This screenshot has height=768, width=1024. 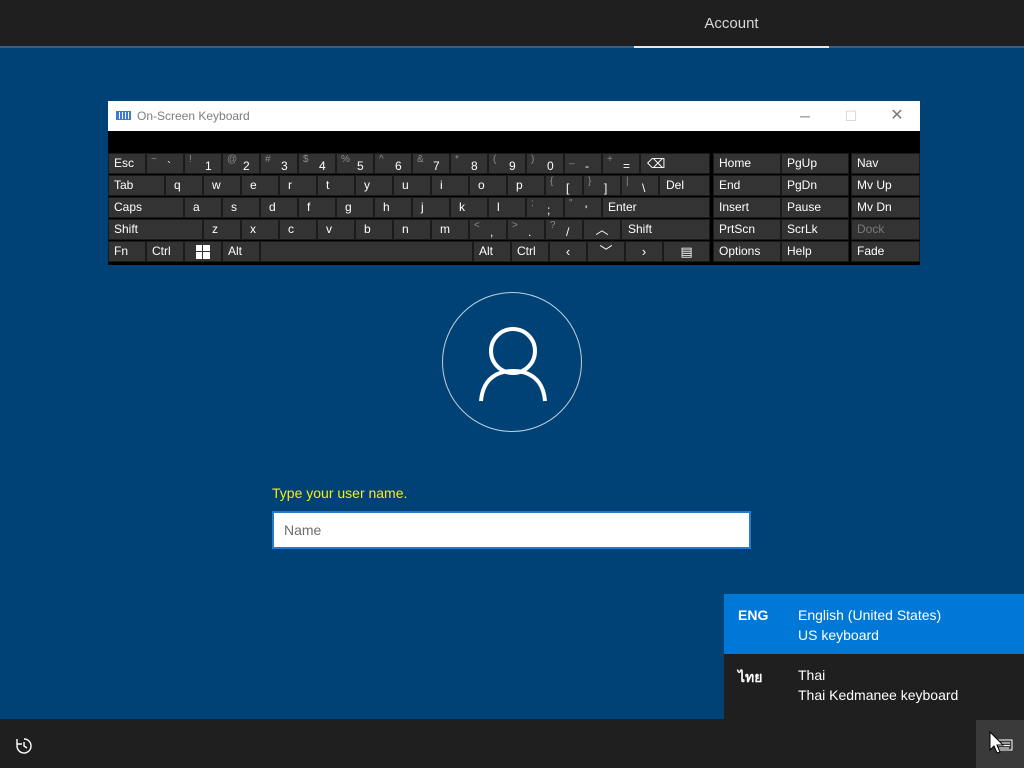 I want to click on key-backspace: ⌫, so click(x=675, y=163).